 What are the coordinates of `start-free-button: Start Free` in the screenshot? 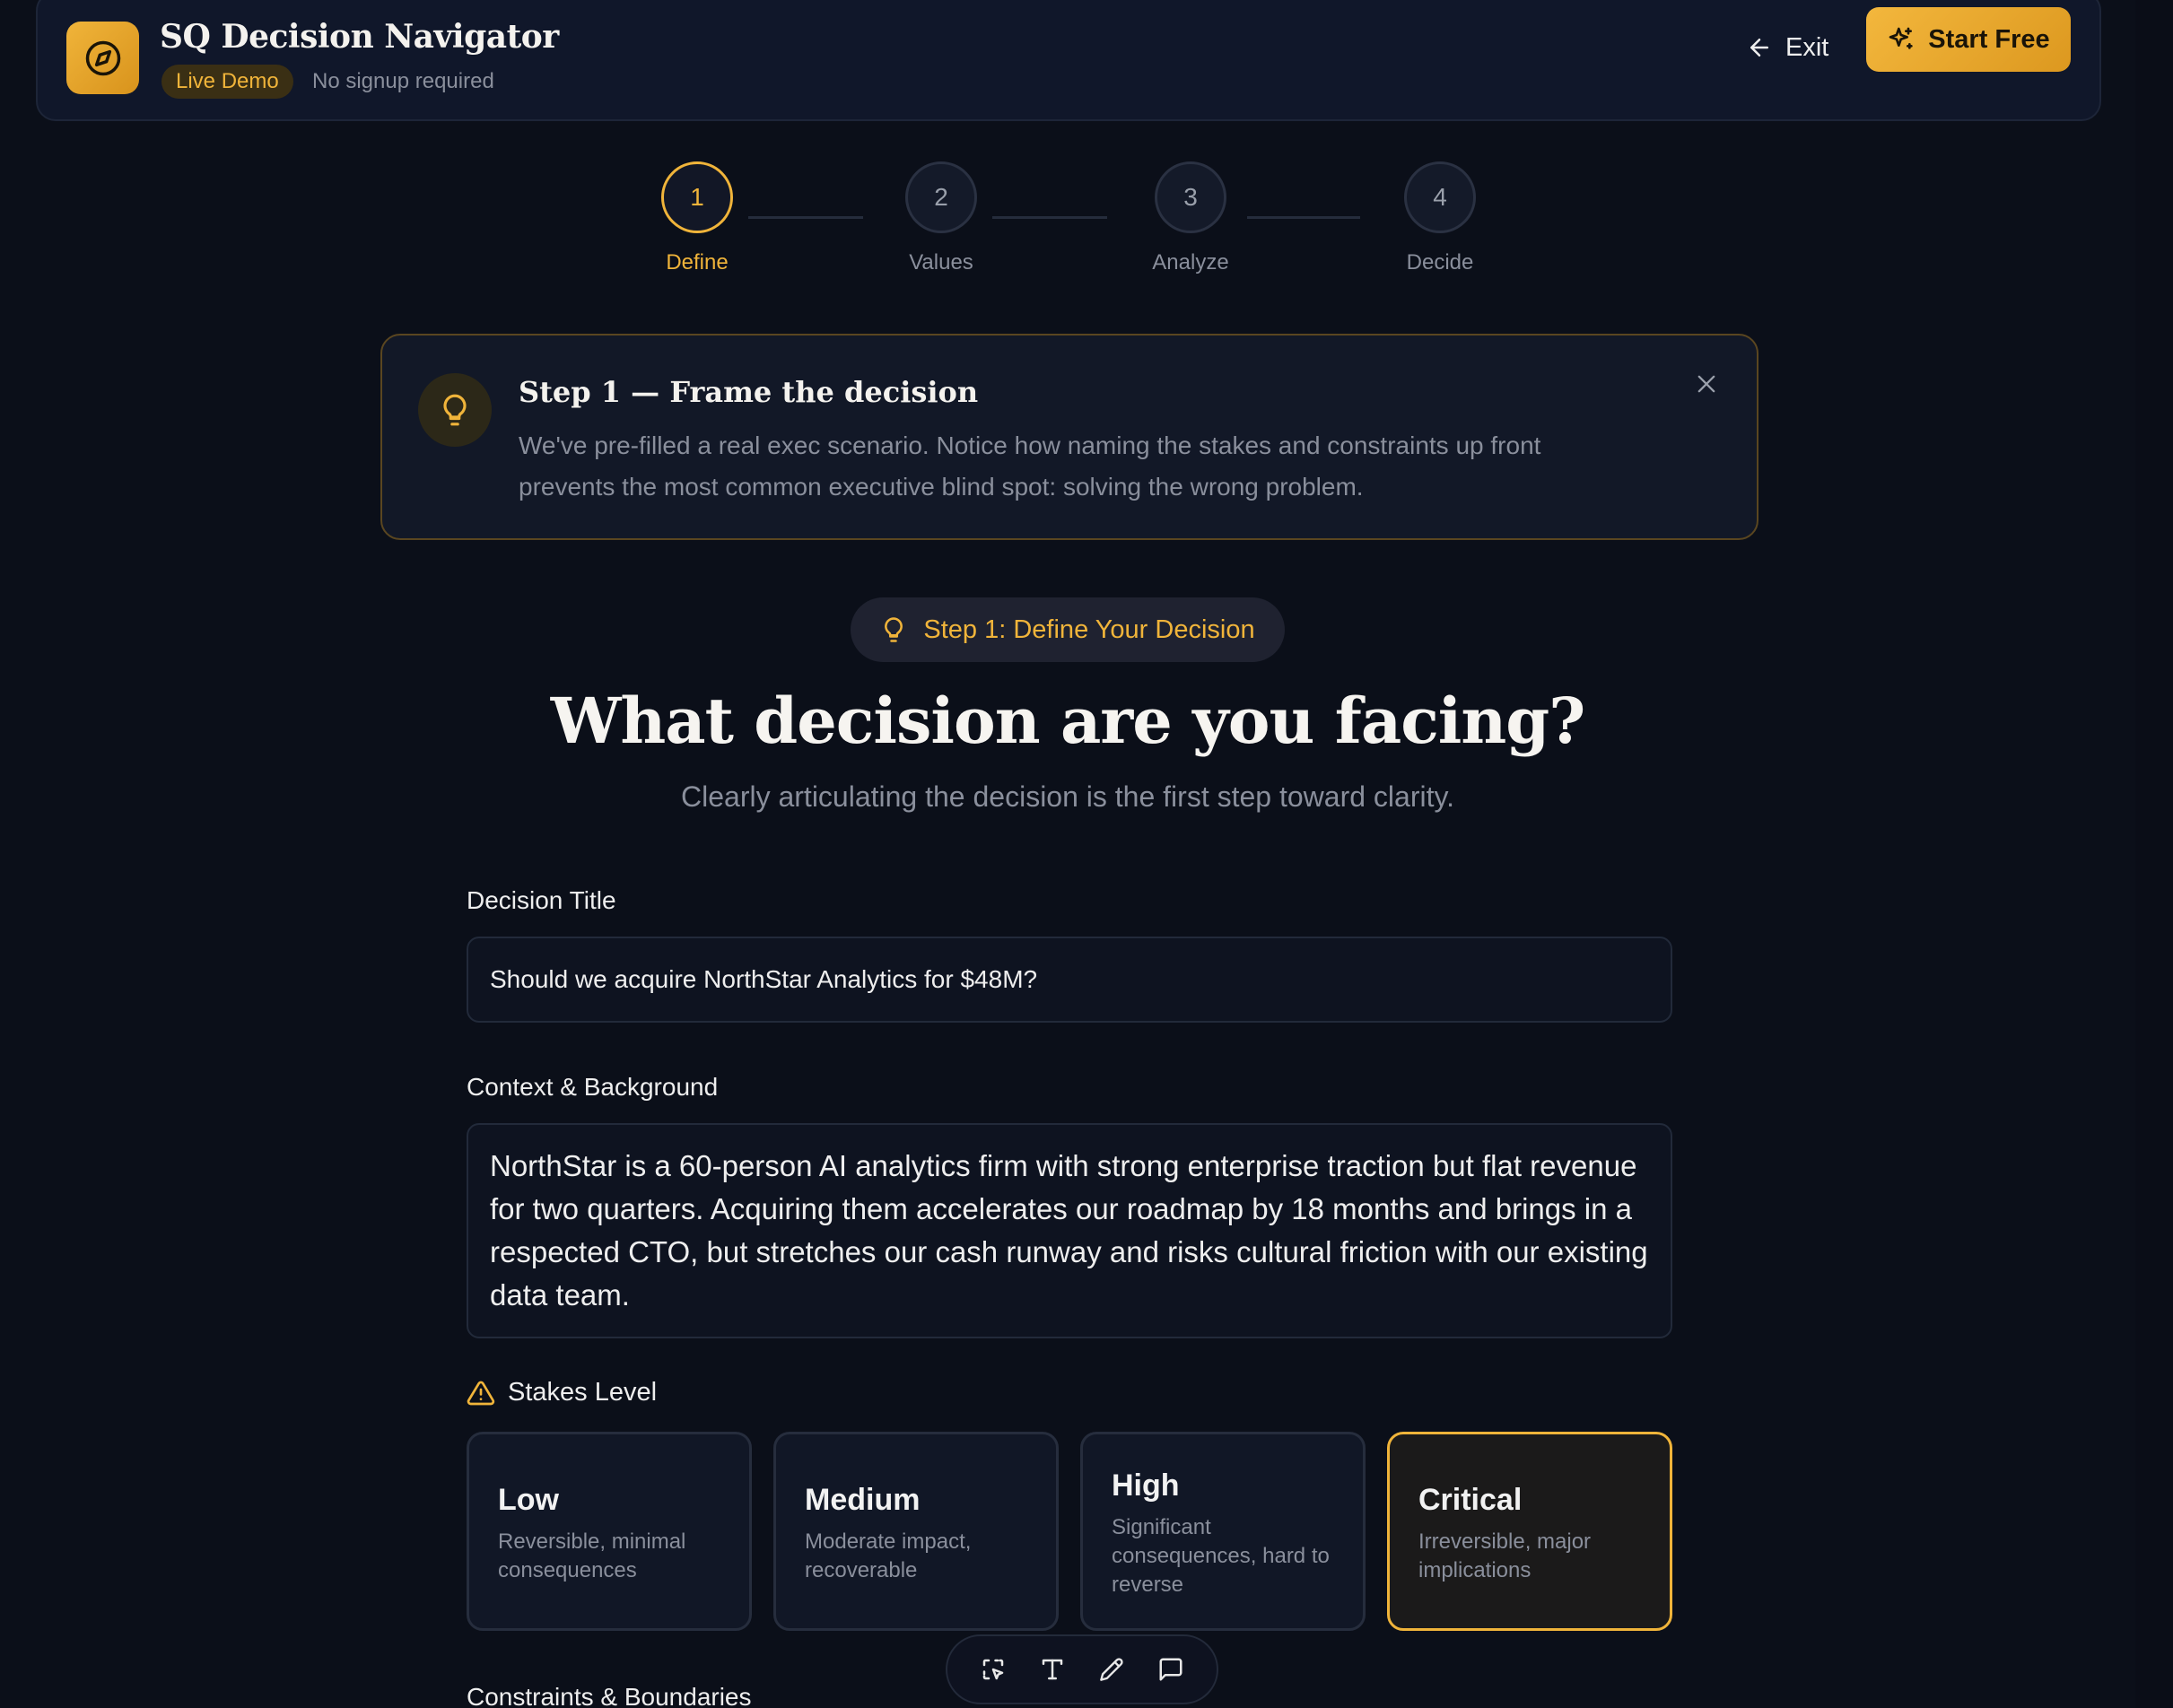 It's located at (1968, 39).